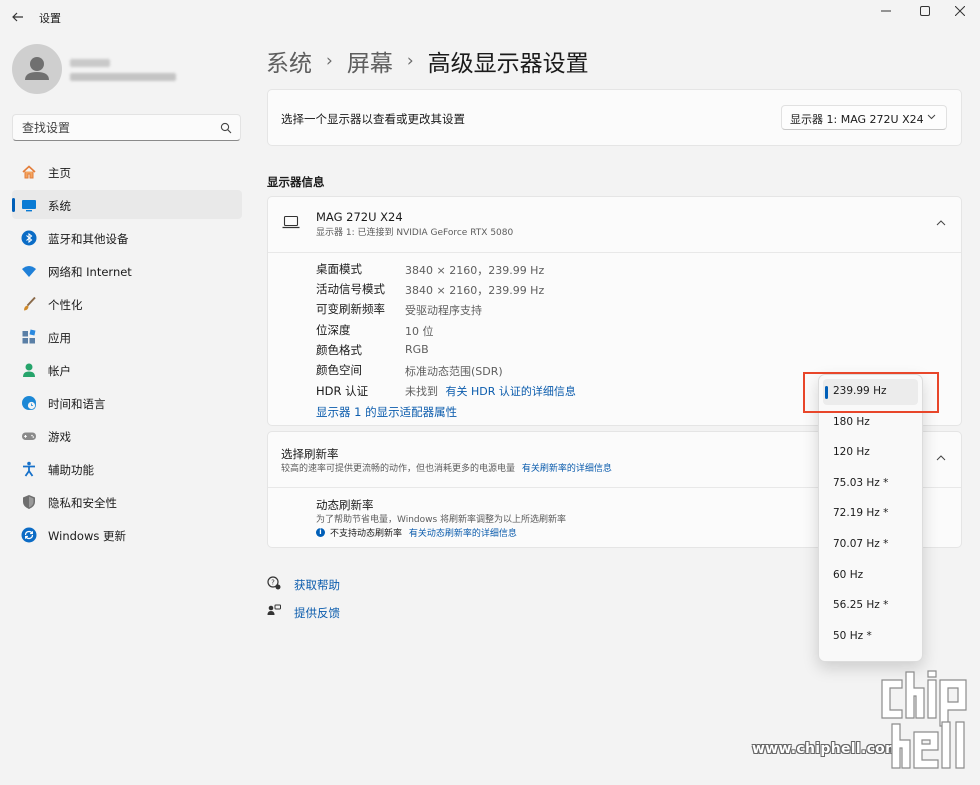 This screenshot has width=980, height=785. What do you see at coordinates (29, 469) in the screenshot?
I see `accessibility-icon` at bounding box center [29, 469].